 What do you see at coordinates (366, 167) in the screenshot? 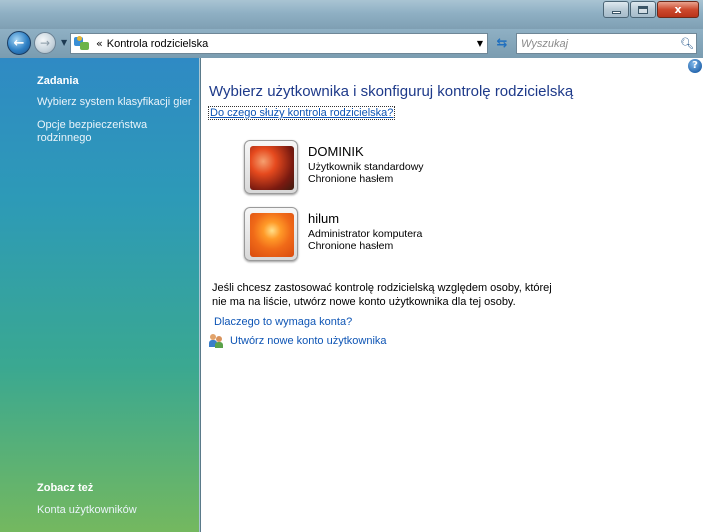
I see `user-role: Użytkownik standardowy` at bounding box center [366, 167].